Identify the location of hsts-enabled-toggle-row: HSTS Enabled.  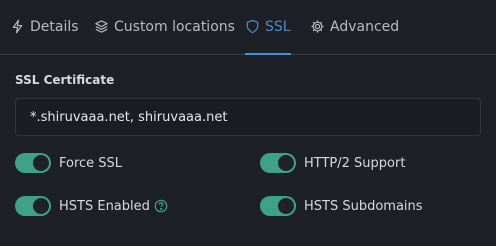
(91, 206).